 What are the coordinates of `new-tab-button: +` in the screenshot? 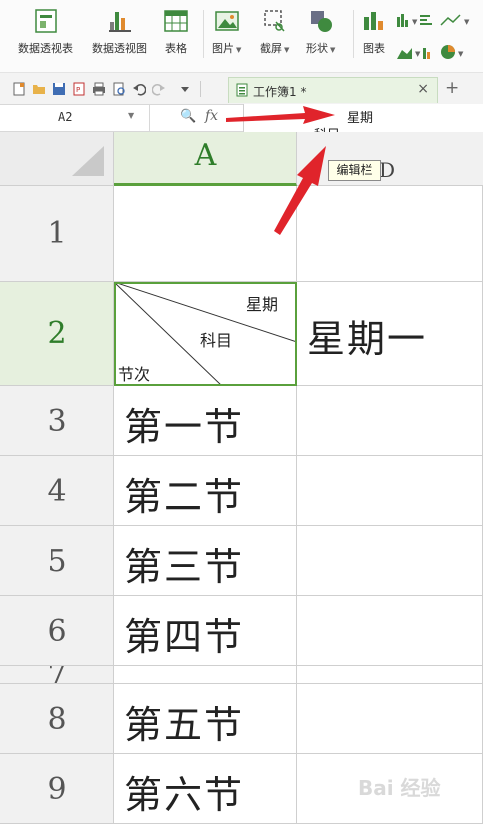 It's located at (452, 88).